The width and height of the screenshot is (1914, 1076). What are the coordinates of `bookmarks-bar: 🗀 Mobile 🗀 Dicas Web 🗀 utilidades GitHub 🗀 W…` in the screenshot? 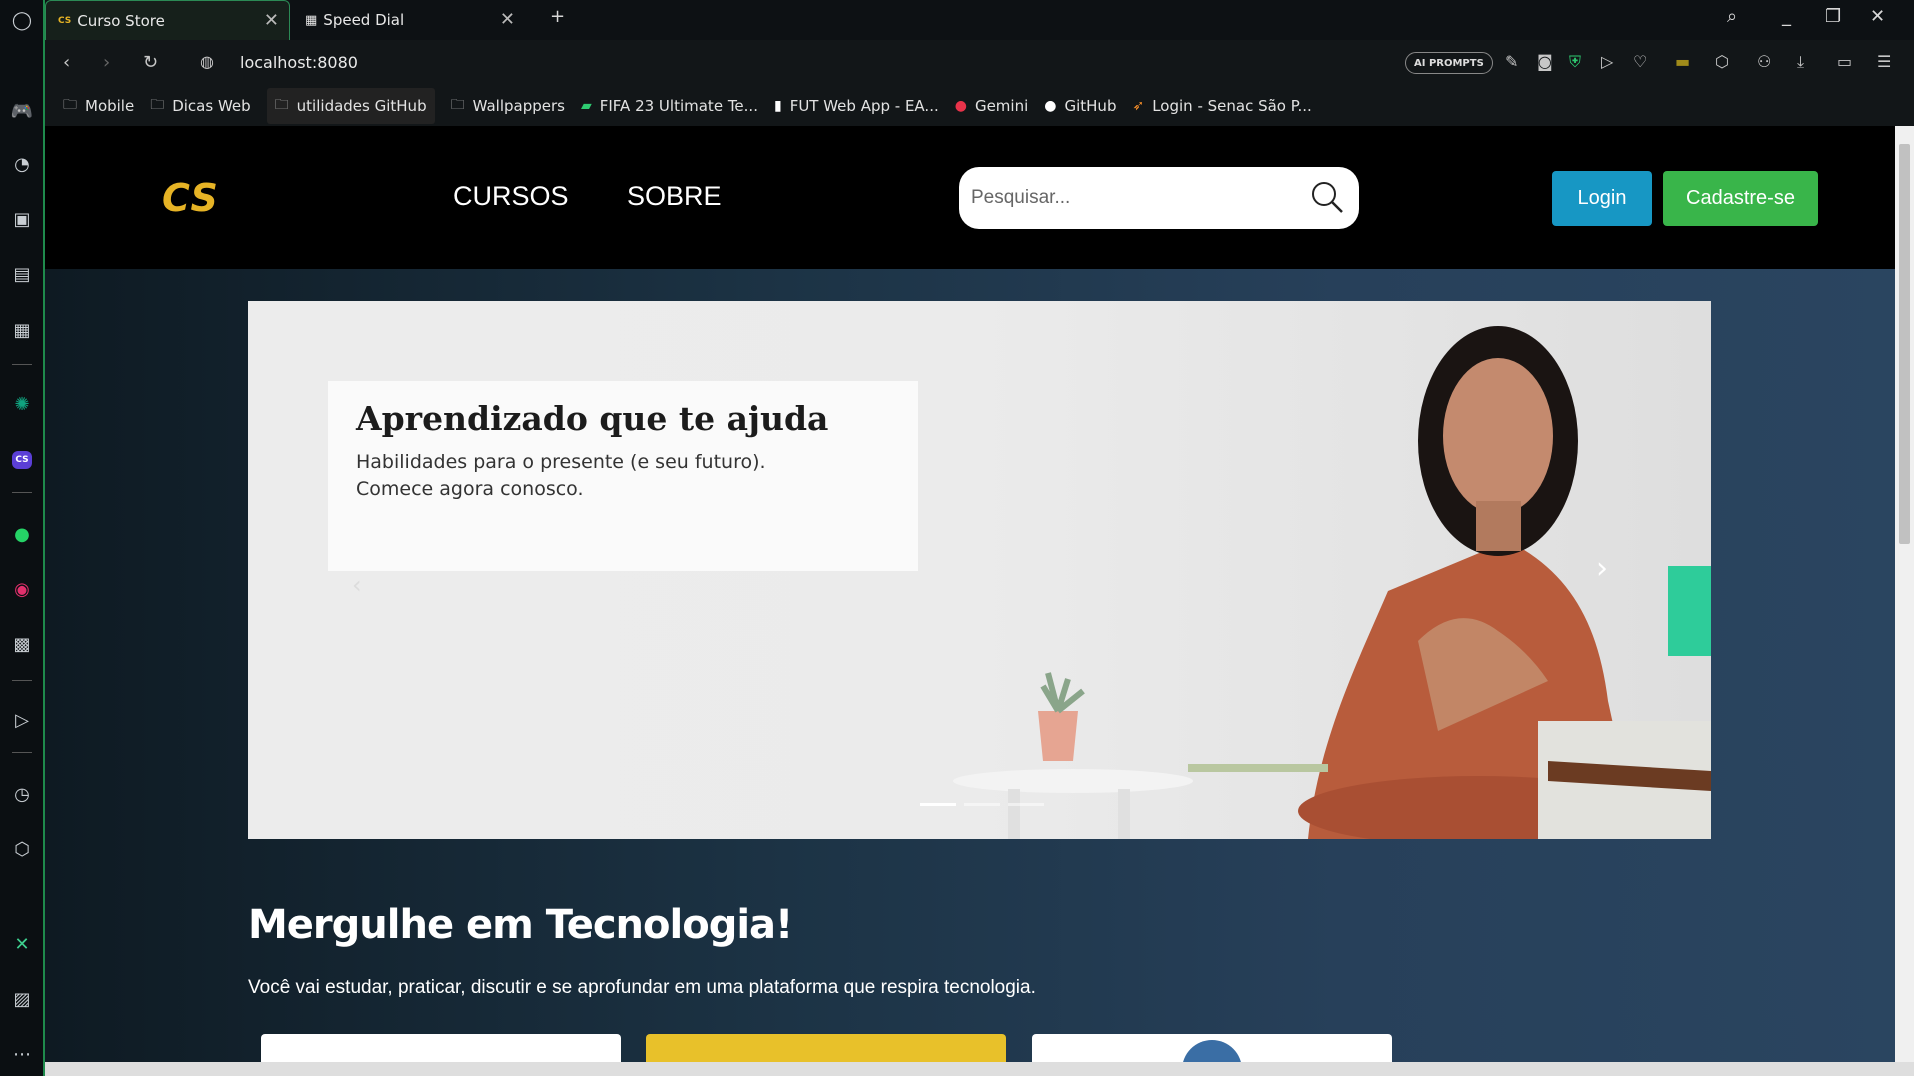 It's located at (979, 106).